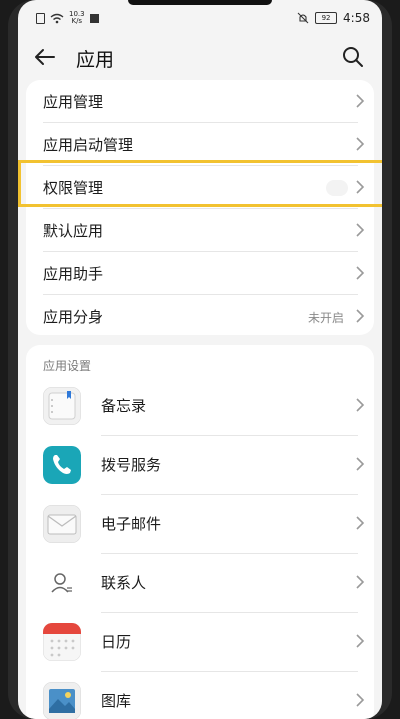 The height and width of the screenshot is (719, 400). I want to click on contacts-icon, so click(62, 583).